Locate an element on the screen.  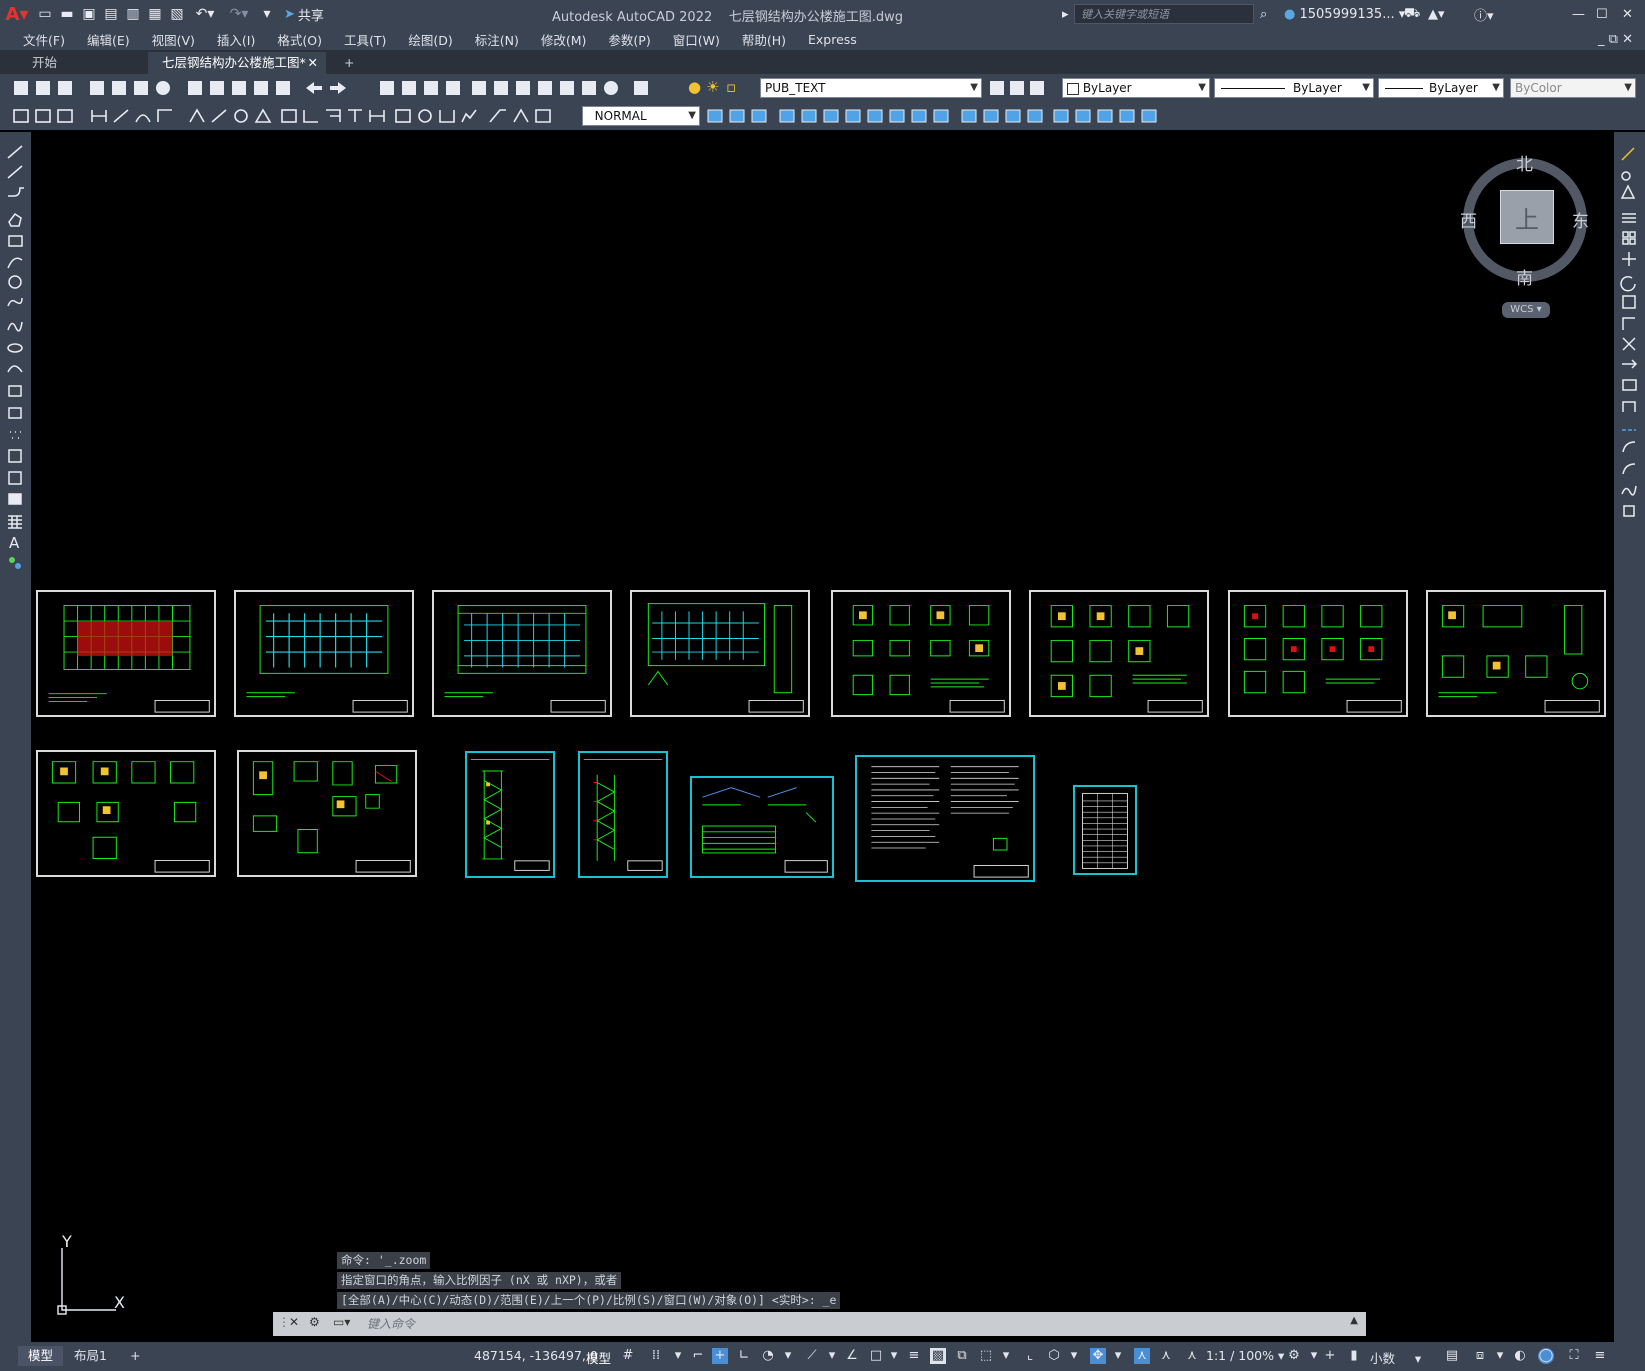
recent-commands-icon: ▭▾ is located at coordinates (341, 1322).